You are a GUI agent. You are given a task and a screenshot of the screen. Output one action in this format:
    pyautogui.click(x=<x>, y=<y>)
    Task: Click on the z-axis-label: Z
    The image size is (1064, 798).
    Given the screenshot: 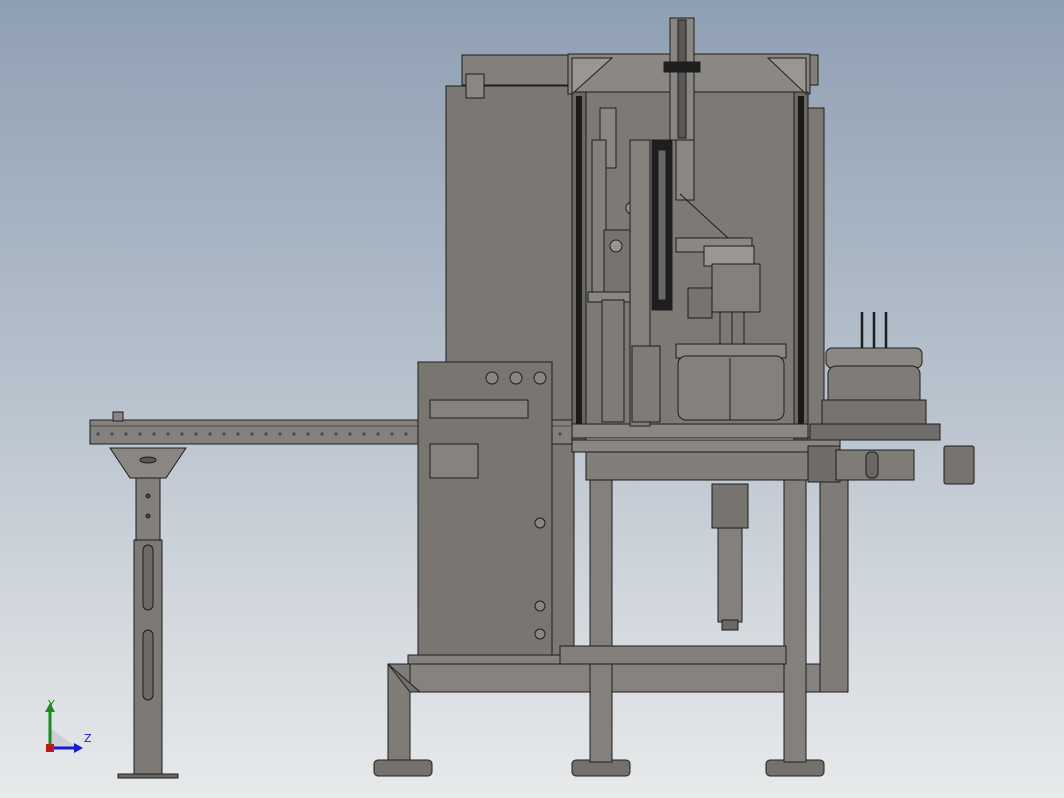 What is the action you would take?
    pyautogui.click(x=88, y=738)
    